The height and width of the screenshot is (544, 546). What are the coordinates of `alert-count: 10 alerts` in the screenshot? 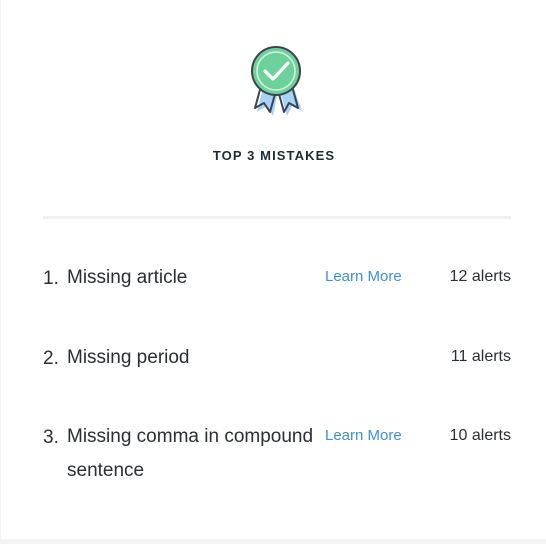 It's located at (480, 435).